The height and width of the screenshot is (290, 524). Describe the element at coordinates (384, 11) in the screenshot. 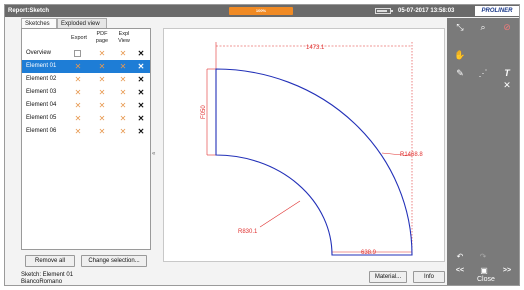

I see `battery-icon` at that location.